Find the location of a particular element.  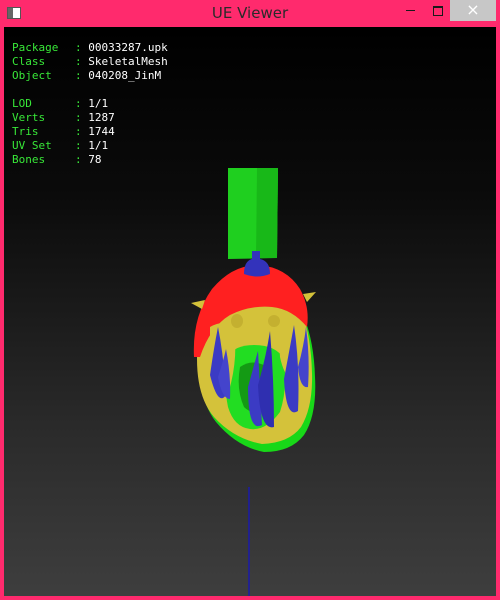

maximize-icon is located at coordinates (438, 10).